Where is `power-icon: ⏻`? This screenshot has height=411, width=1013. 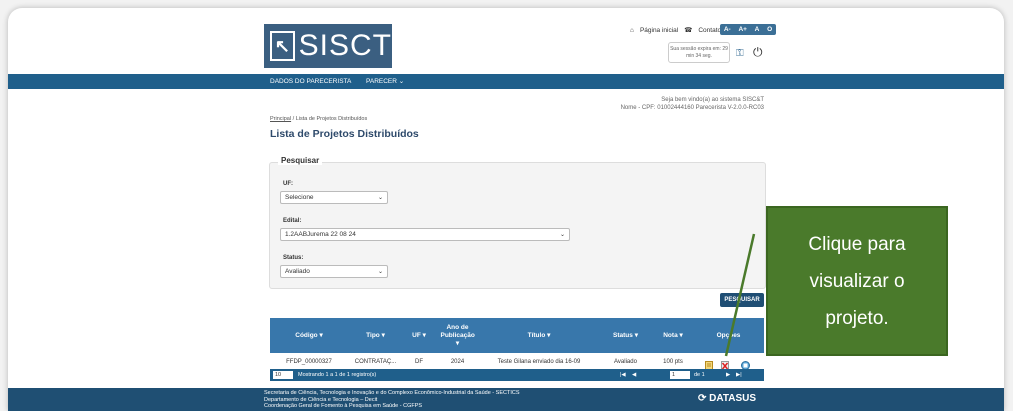
power-icon: ⏻ is located at coordinates (758, 52).